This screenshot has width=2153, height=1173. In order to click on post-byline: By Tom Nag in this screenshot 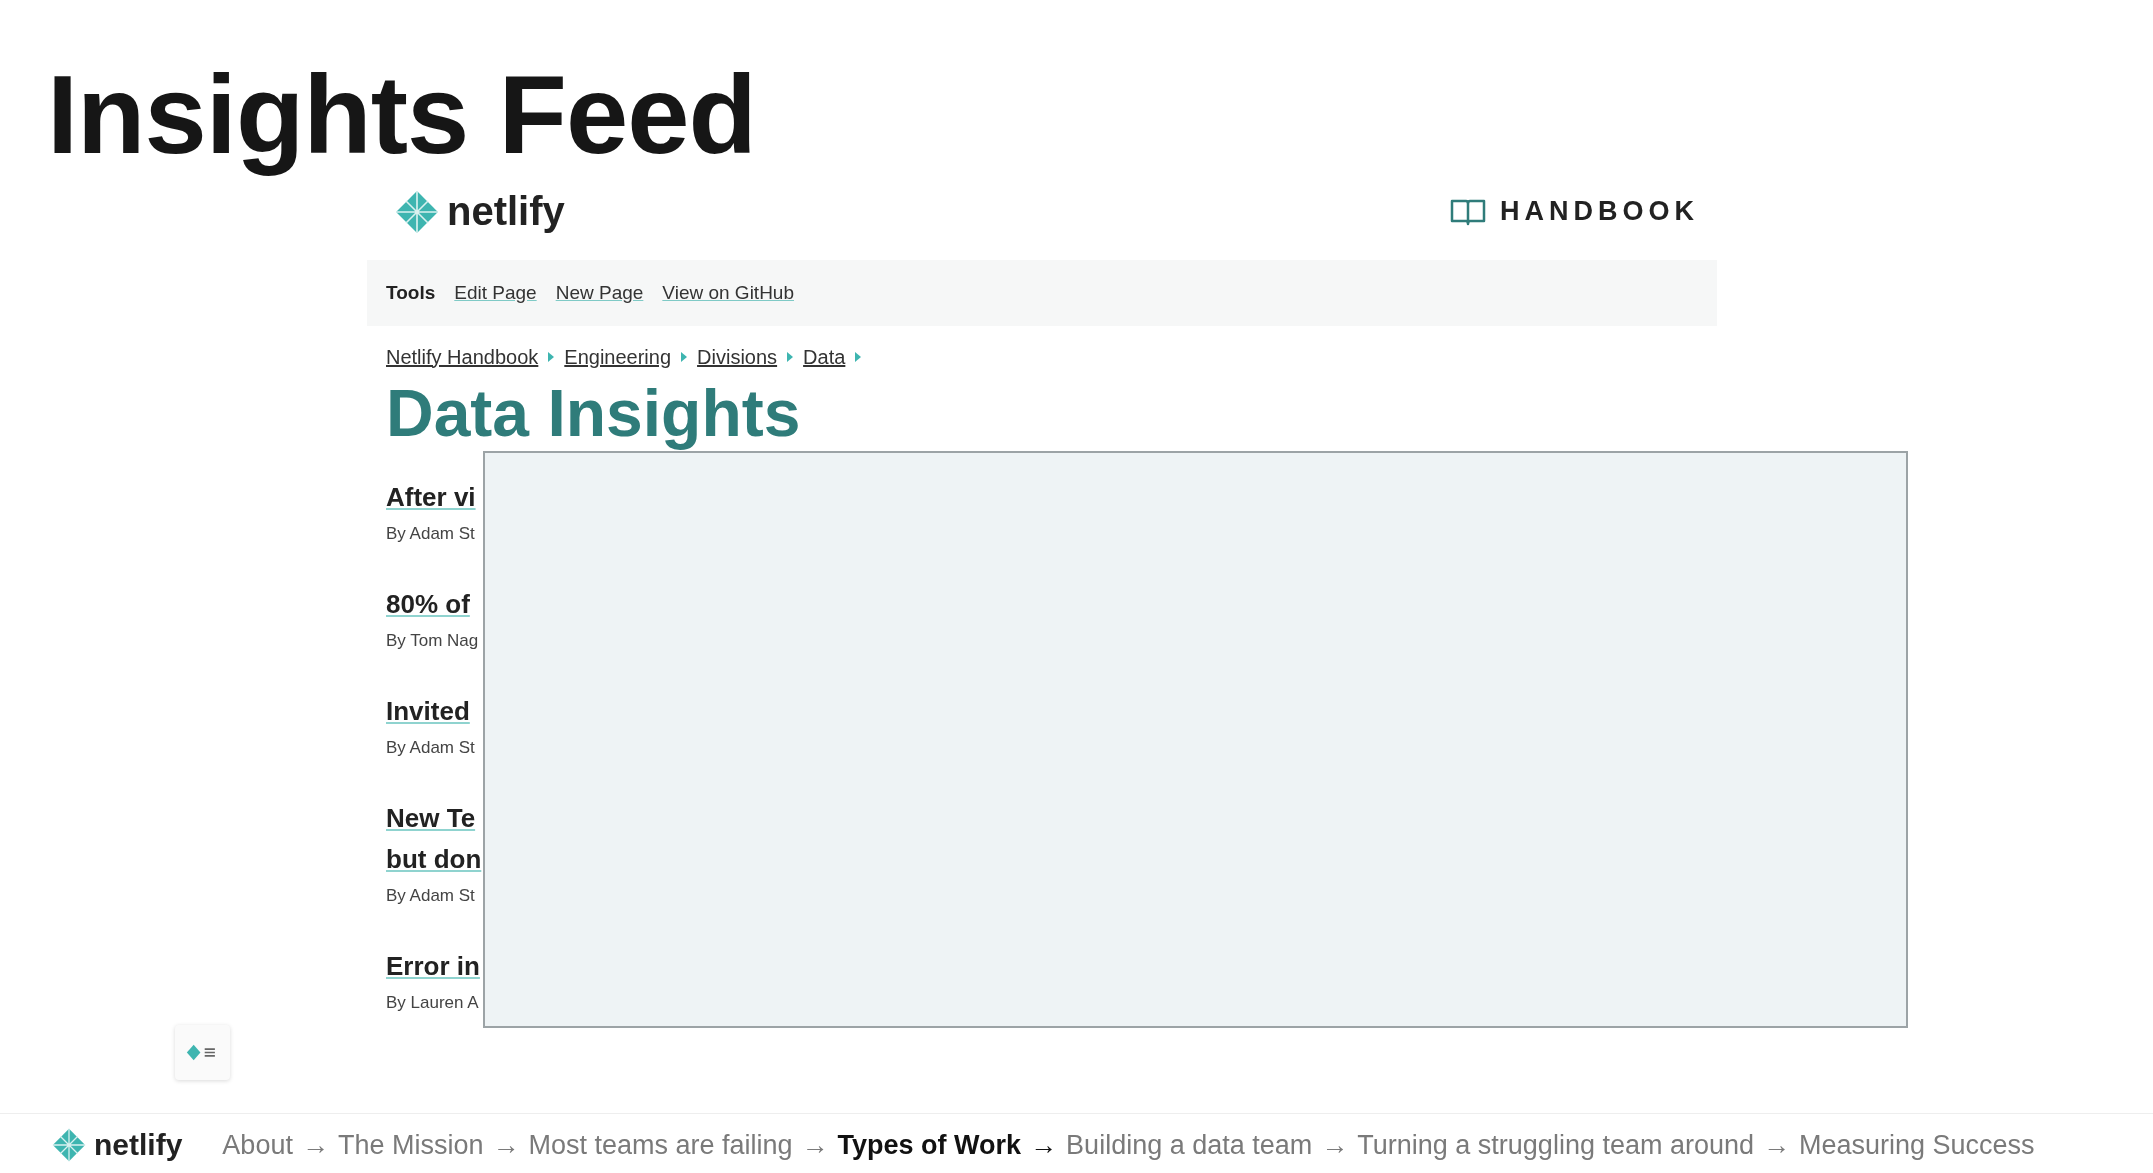, I will do `click(433, 641)`.